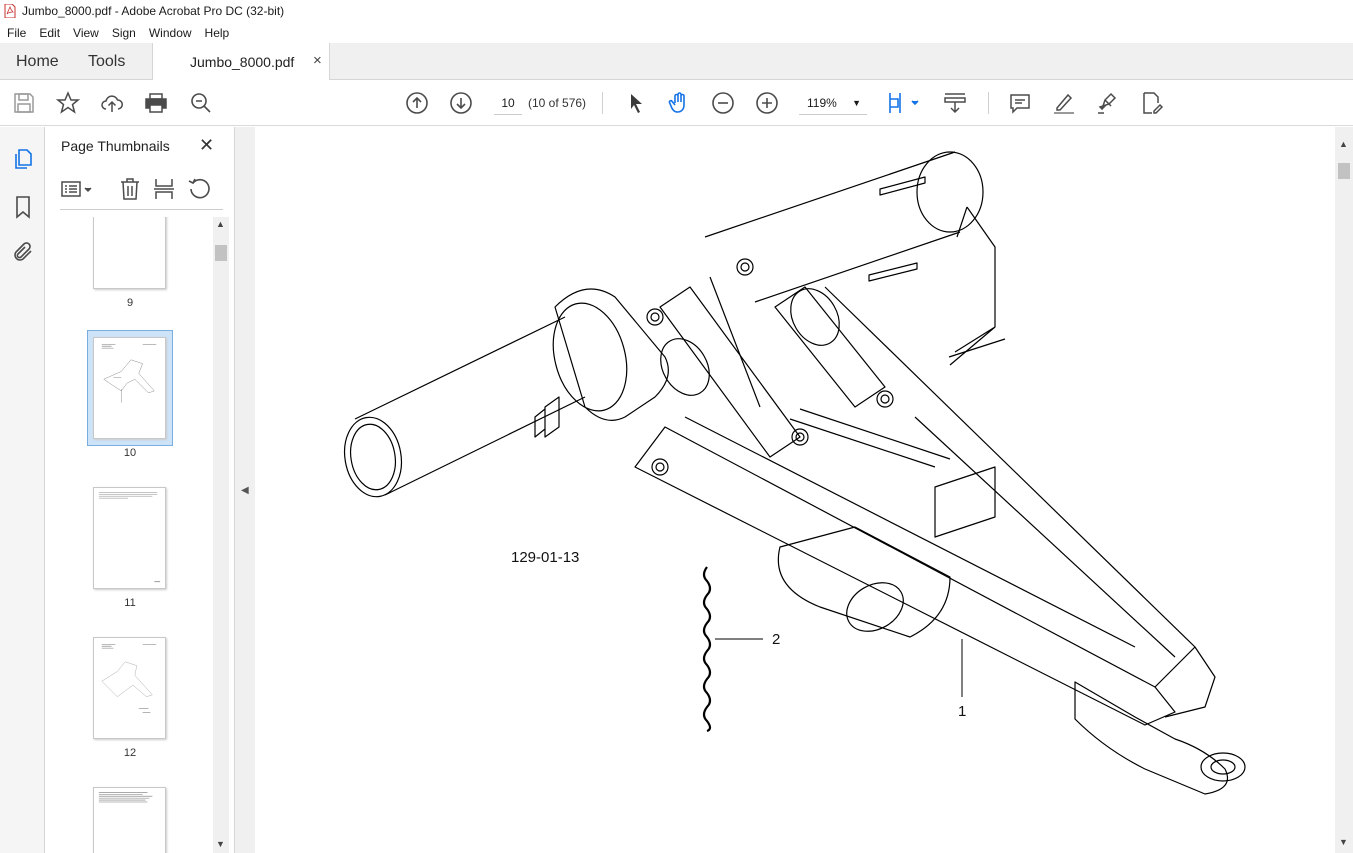 This screenshot has width=1353, height=853. I want to click on zoom-level-dropdown: 119% ▼, so click(833, 103).